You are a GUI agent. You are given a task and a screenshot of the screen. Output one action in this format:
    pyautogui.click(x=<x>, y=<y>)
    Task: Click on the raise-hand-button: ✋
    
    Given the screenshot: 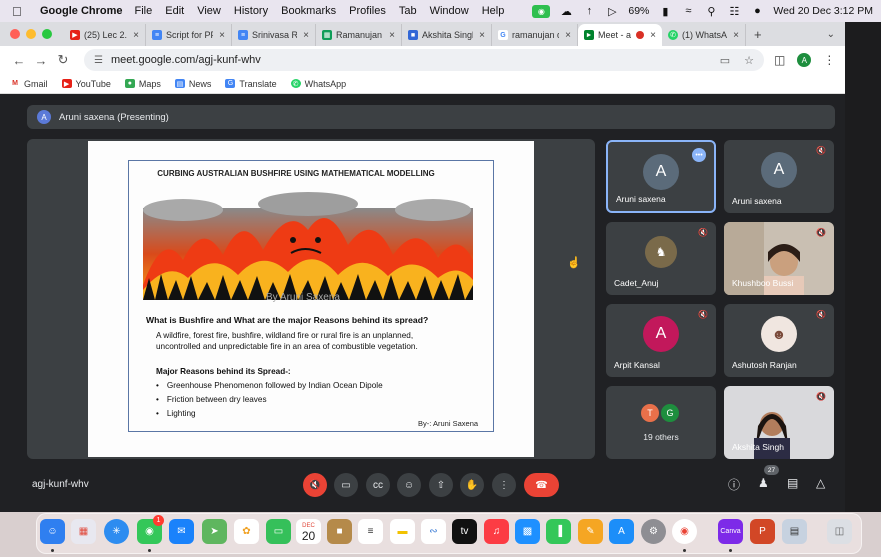 What is the action you would take?
    pyautogui.click(x=472, y=485)
    